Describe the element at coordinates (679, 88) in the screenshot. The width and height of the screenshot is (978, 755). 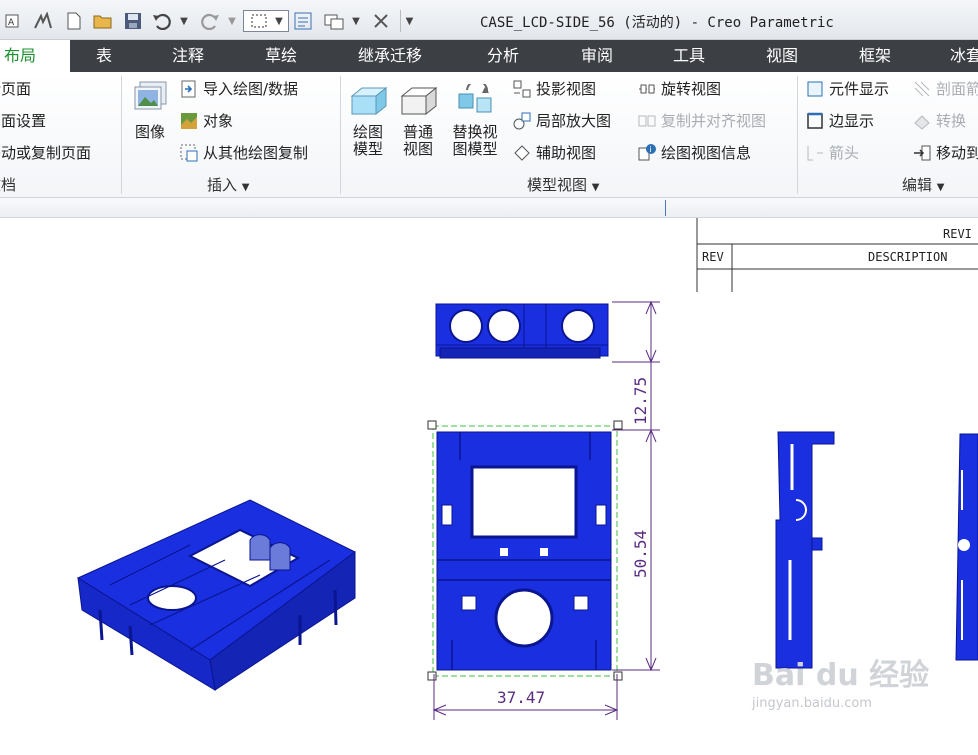
I see `revolved-view-button: 旋转视图` at that location.